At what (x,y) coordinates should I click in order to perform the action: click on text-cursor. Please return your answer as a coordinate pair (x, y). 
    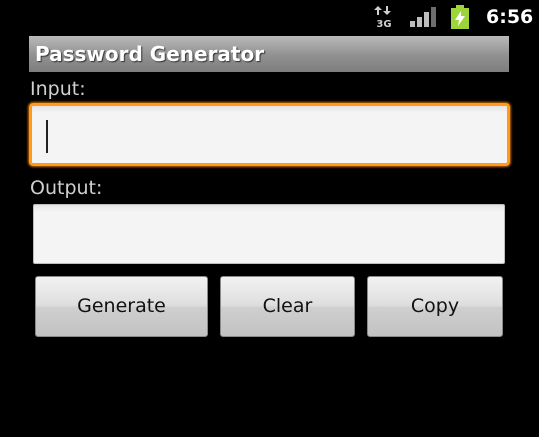
    Looking at the image, I should click on (47, 136).